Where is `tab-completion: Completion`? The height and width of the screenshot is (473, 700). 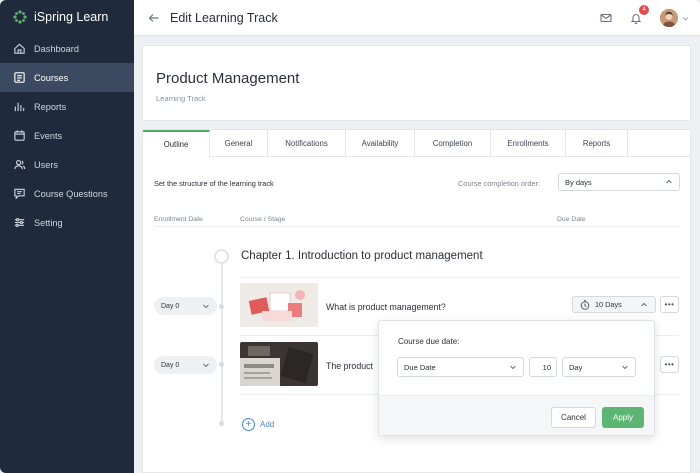
tab-completion: Completion is located at coordinates (453, 143).